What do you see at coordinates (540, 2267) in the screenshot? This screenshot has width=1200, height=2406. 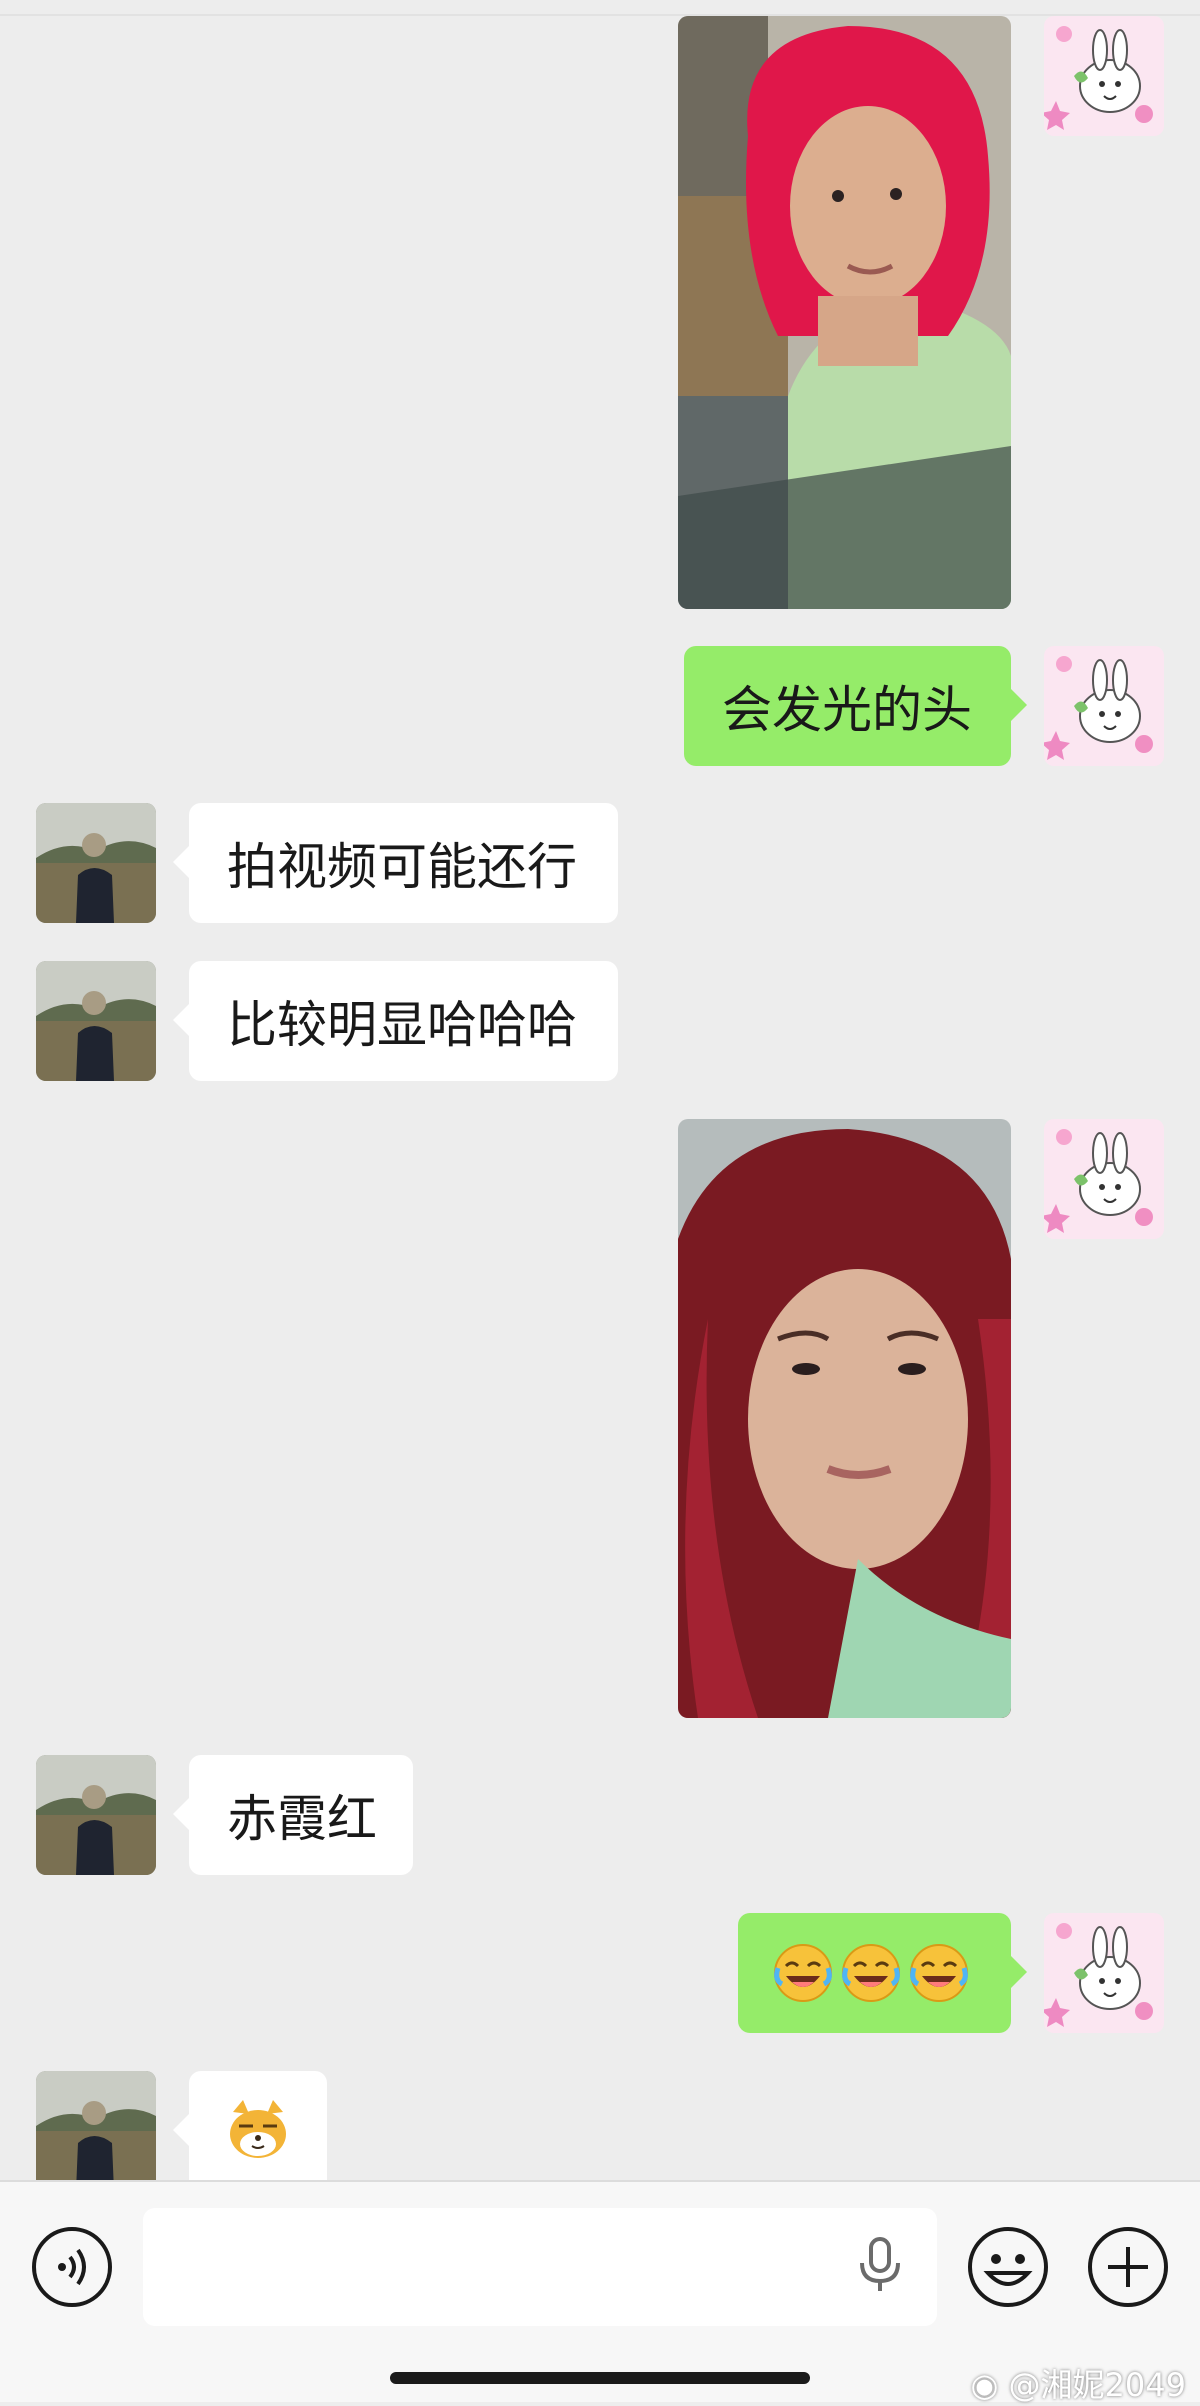 I see `message-input` at bounding box center [540, 2267].